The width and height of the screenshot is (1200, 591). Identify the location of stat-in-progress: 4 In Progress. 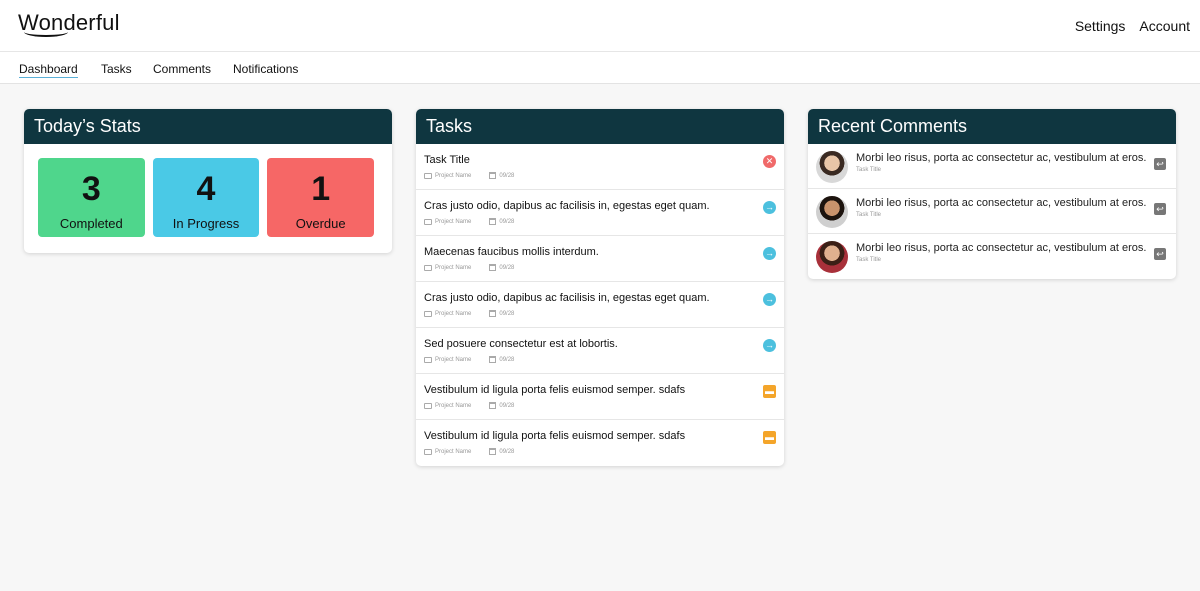
(206, 197).